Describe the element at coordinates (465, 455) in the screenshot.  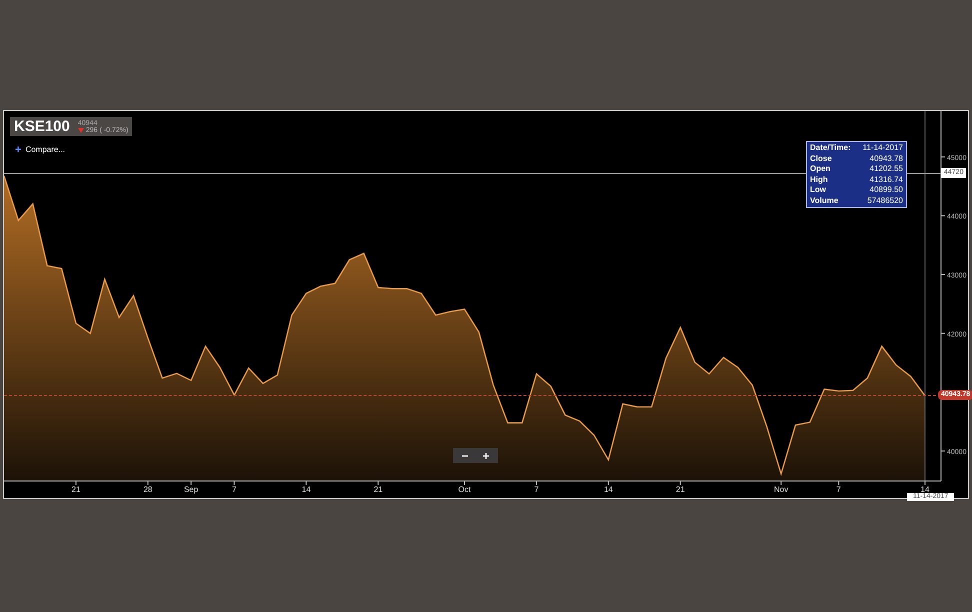
I see `zoom-button: −` at that location.